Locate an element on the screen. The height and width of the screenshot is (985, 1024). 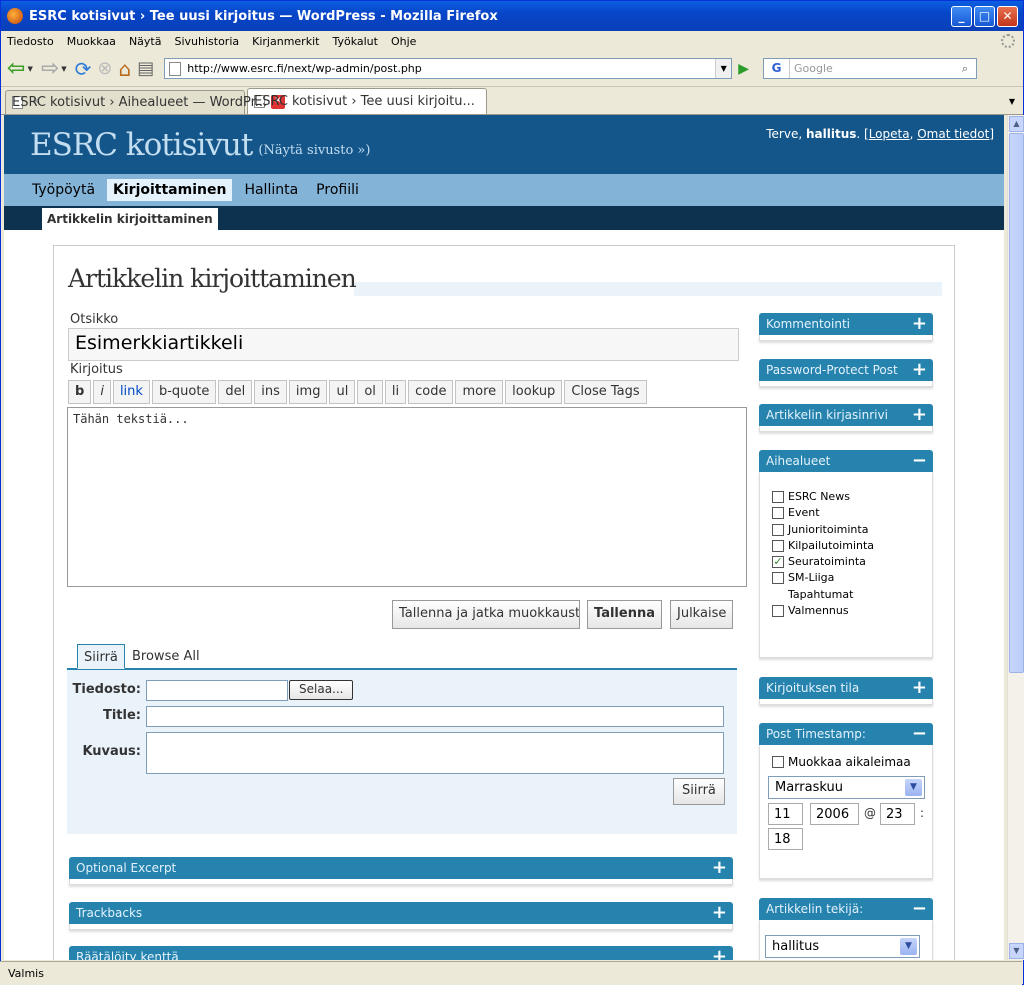
menu-dashboard: Työpöytä is located at coordinates (63, 190).